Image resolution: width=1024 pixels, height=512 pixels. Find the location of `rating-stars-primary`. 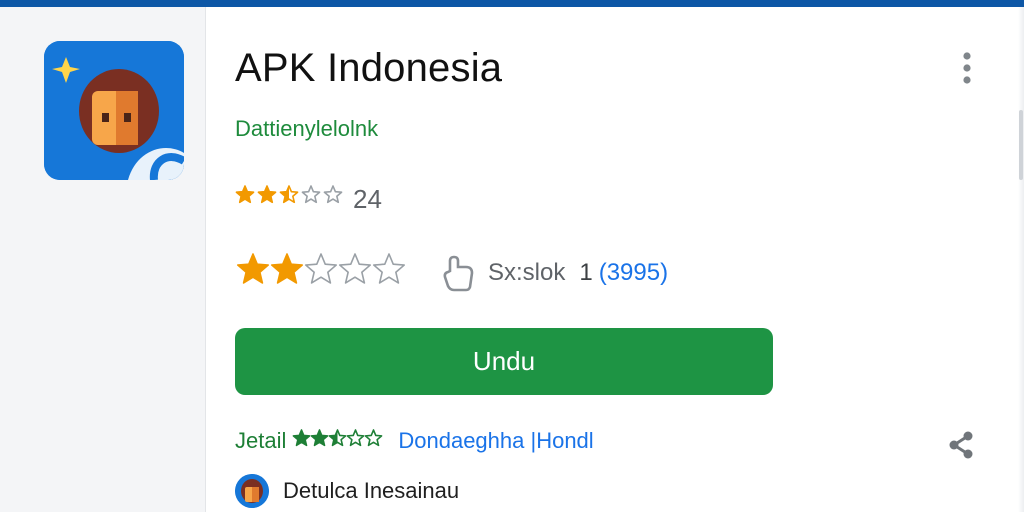

rating-stars-primary is located at coordinates (289, 193).